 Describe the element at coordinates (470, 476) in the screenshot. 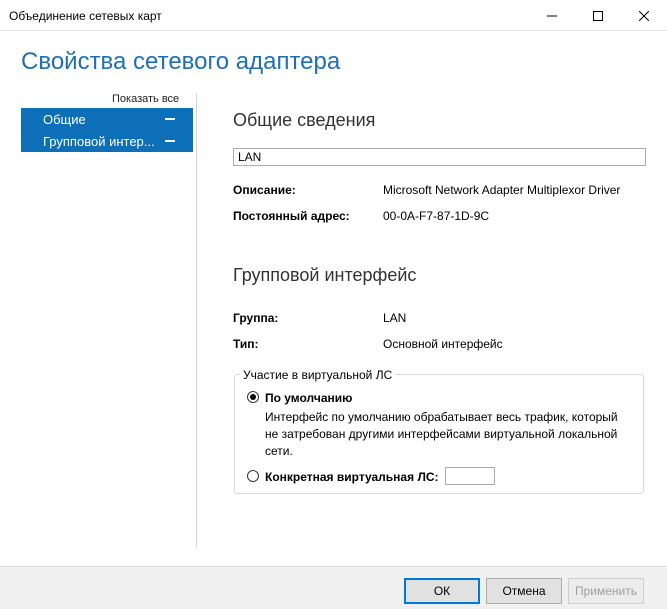

I see `vlan-id-input` at that location.